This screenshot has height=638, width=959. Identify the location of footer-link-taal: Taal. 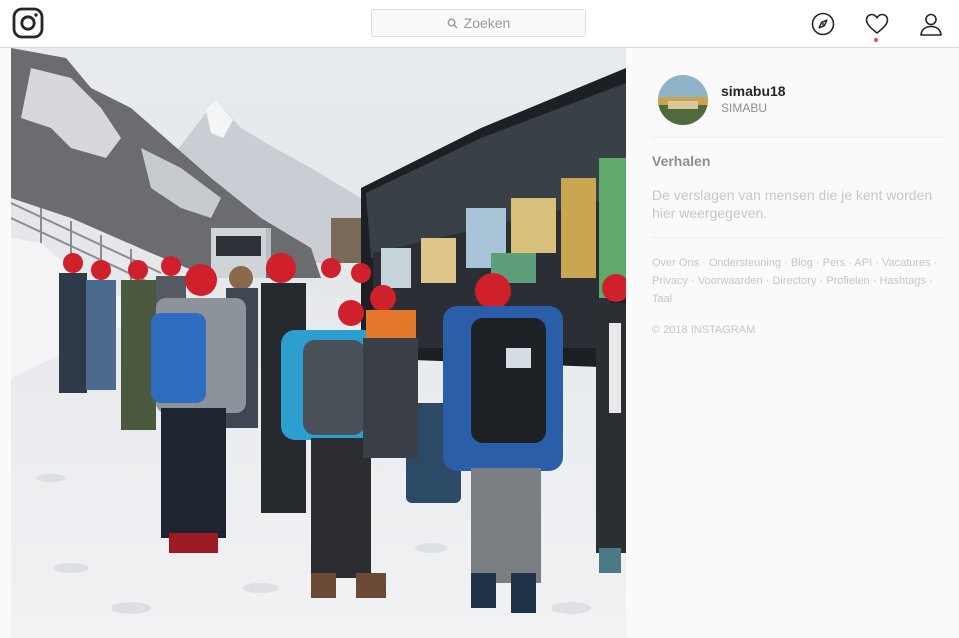
(662, 299).